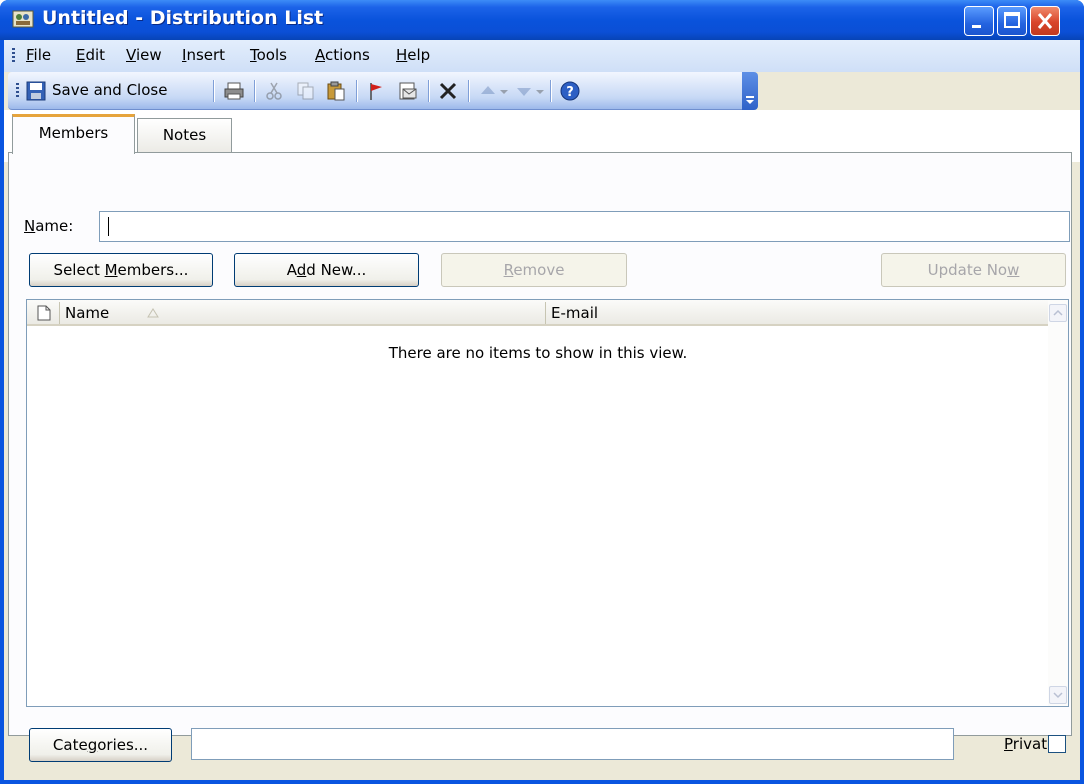 This screenshot has height=784, width=1084. What do you see at coordinates (144, 55) in the screenshot?
I see `menu-view: View` at bounding box center [144, 55].